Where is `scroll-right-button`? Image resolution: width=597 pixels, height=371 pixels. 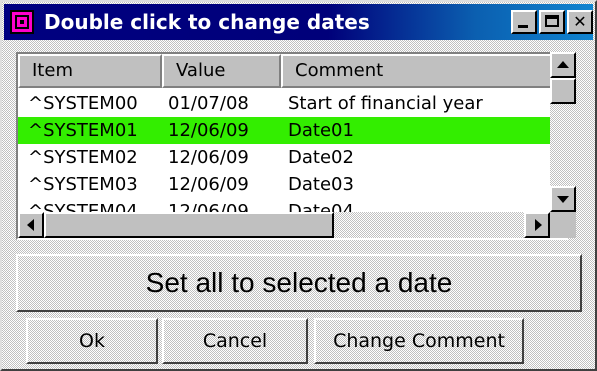
scroll-right-button is located at coordinates (537, 225).